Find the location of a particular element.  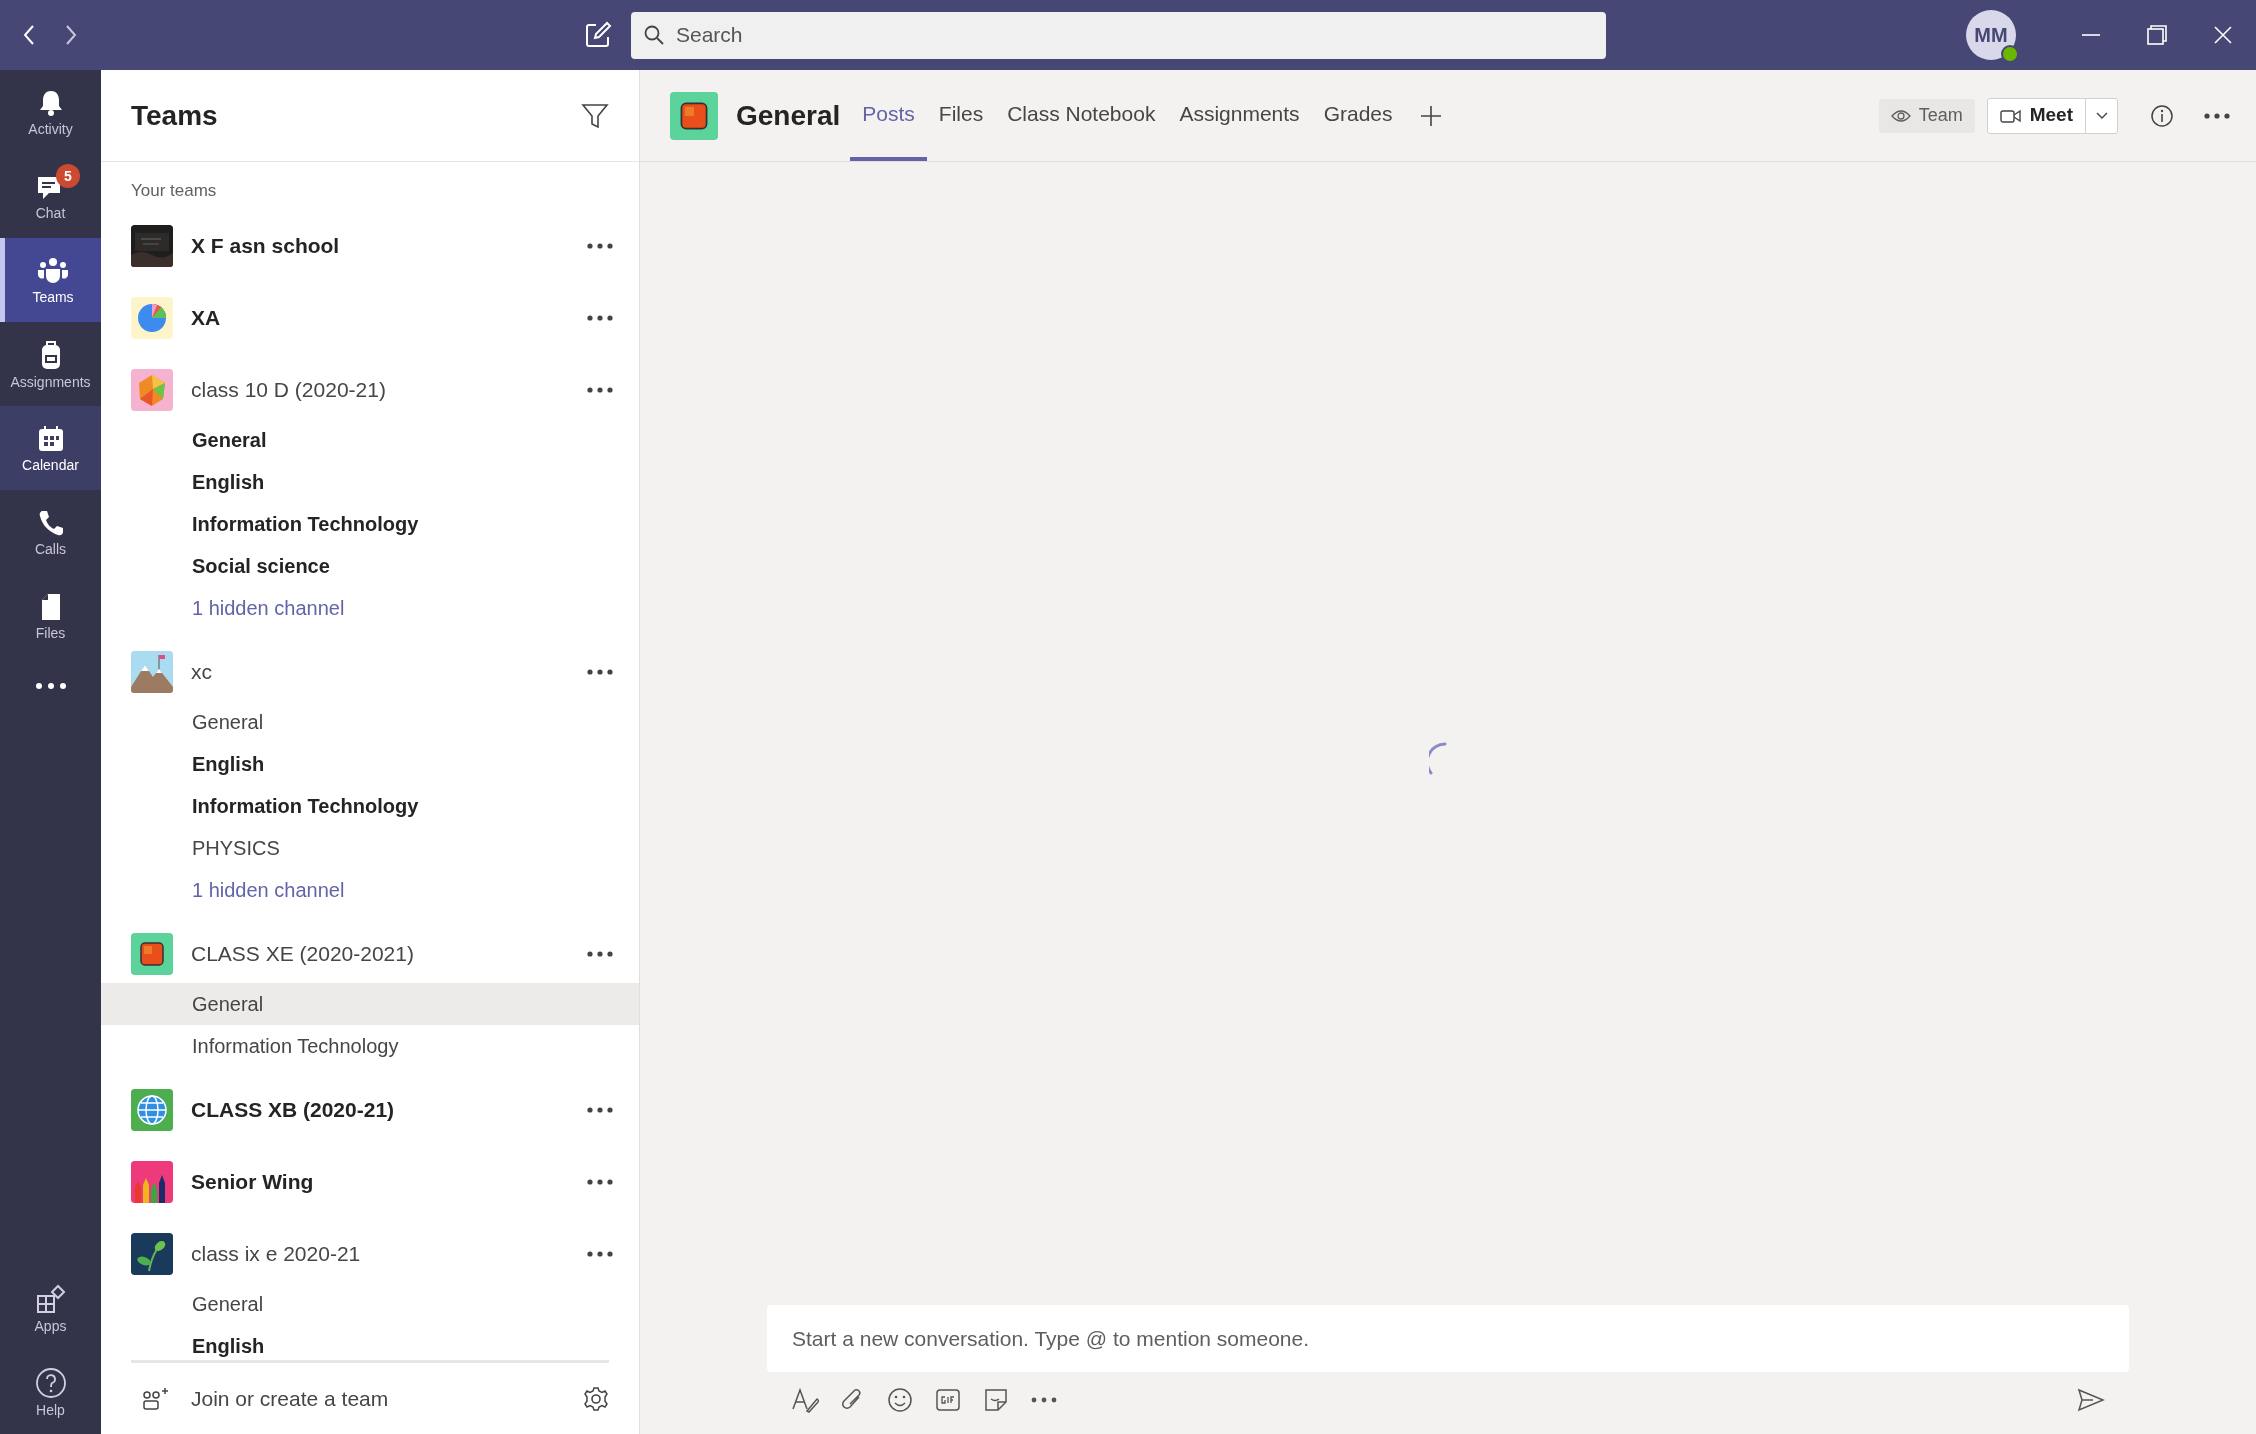

team-name: xc is located at coordinates (380, 671).